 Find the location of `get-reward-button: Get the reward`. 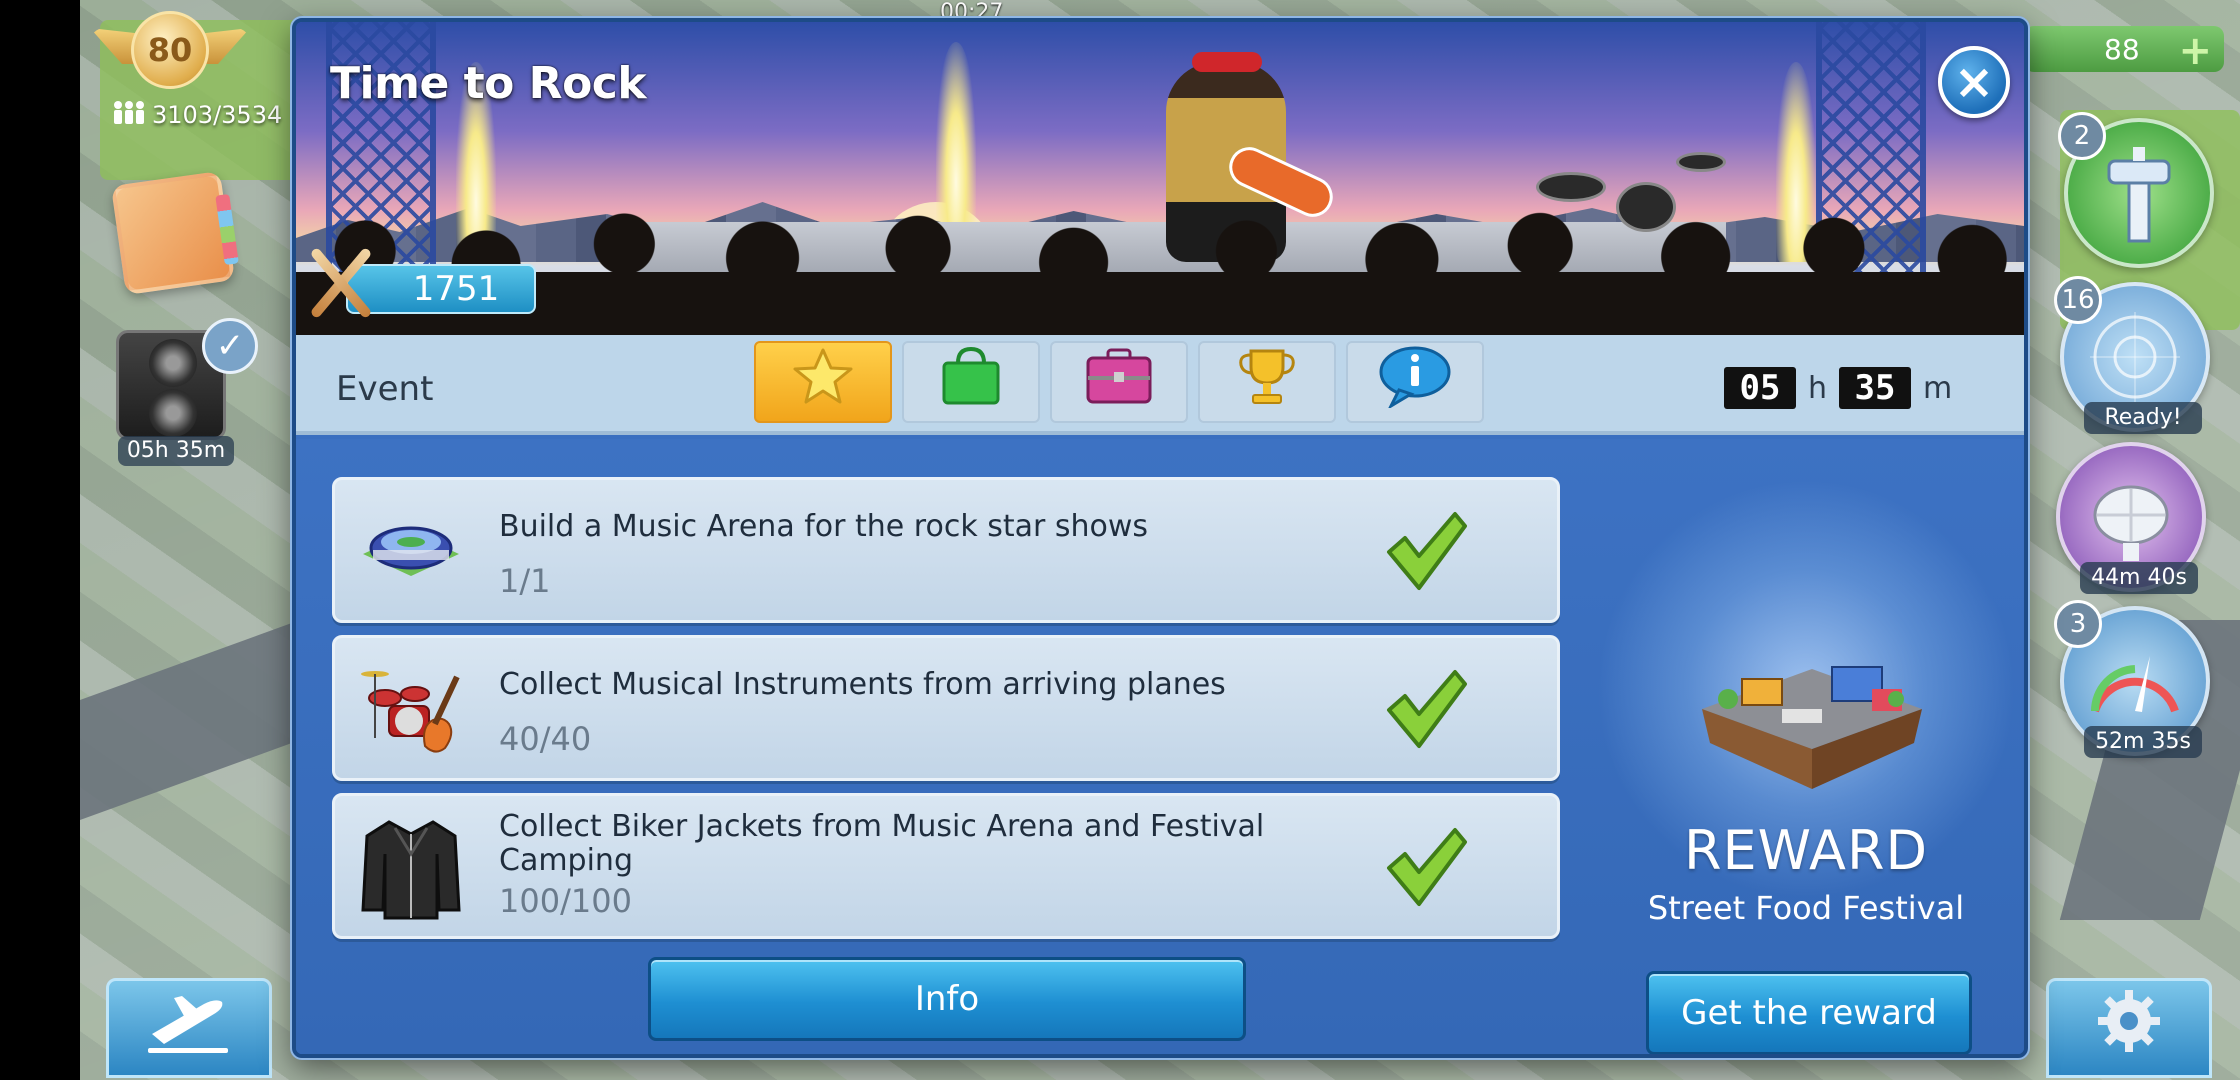

get-reward-button: Get the reward is located at coordinates (1809, 1012).